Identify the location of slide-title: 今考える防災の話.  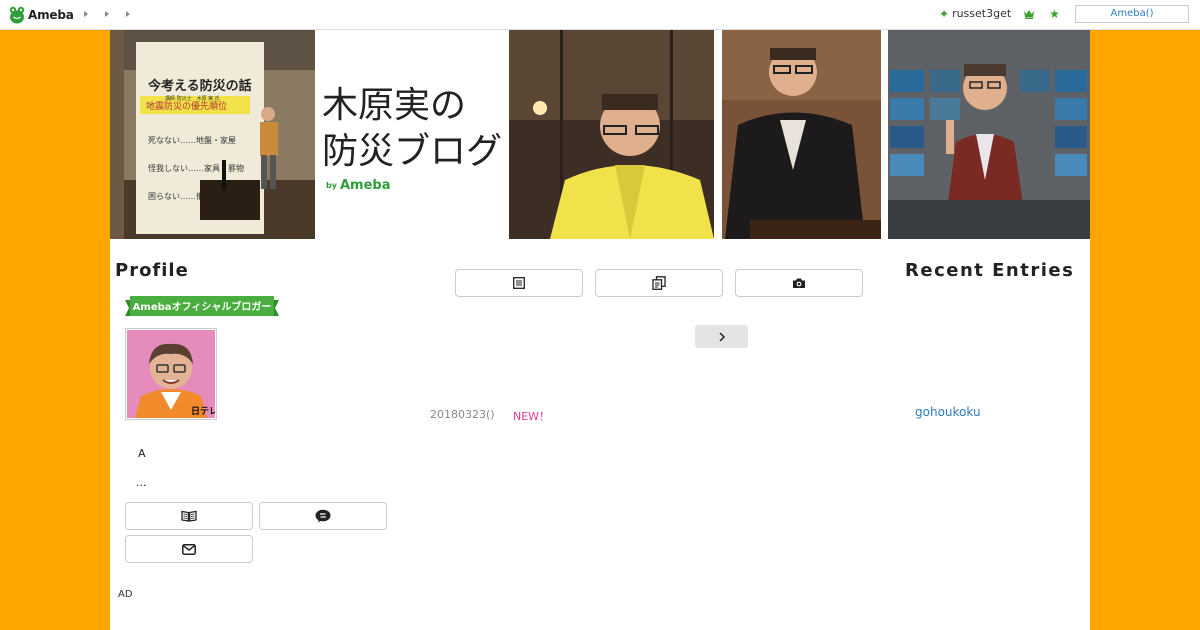
(199, 86).